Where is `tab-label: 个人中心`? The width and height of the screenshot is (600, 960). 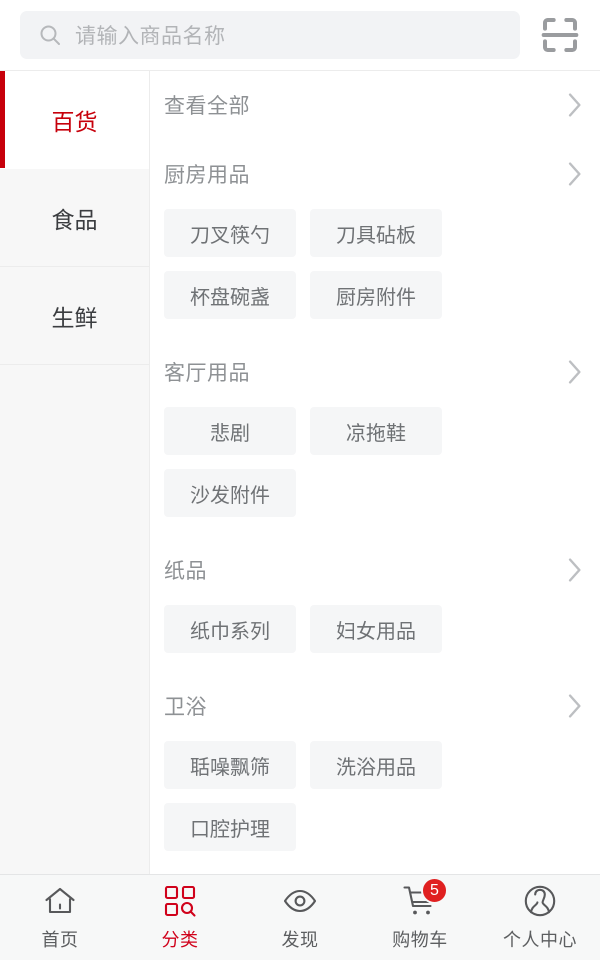
tab-label: 个人中心 is located at coordinates (540, 940).